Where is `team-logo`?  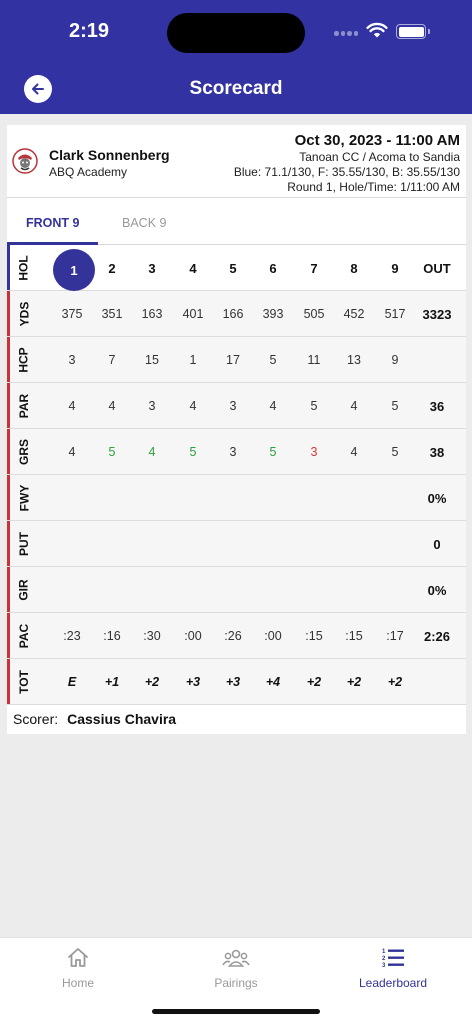
team-logo is located at coordinates (25, 161).